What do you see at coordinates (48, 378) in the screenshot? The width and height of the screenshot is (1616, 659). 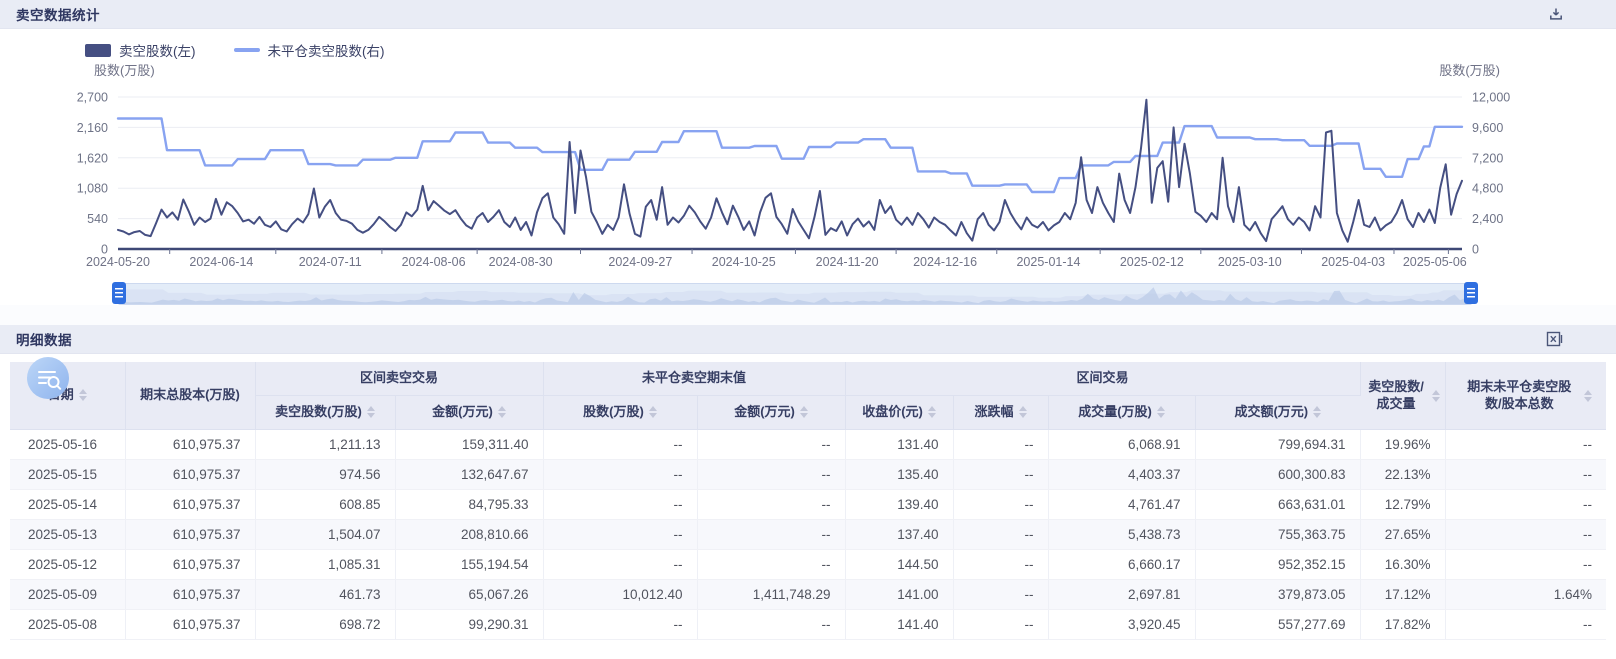 I see `table-filter-icon` at bounding box center [48, 378].